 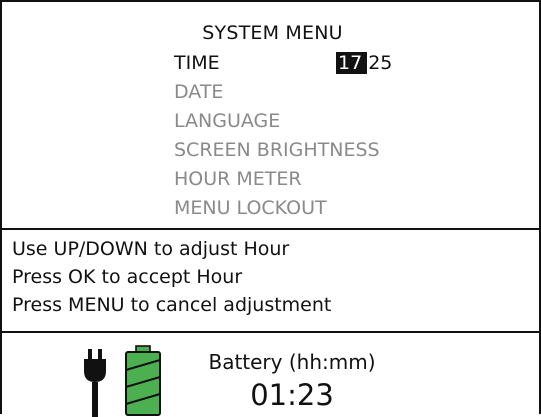 What do you see at coordinates (143, 380) in the screenshot?
I see `battery-icon` at bounding box center [143, 380].